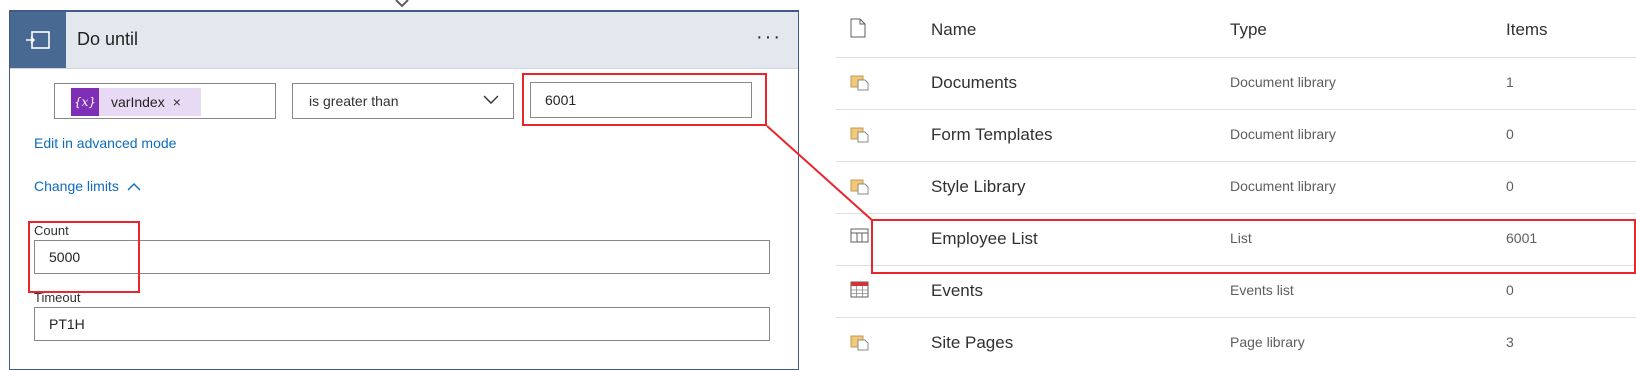  I want to click on employee-list-highlight-box, so click(1253, 246).